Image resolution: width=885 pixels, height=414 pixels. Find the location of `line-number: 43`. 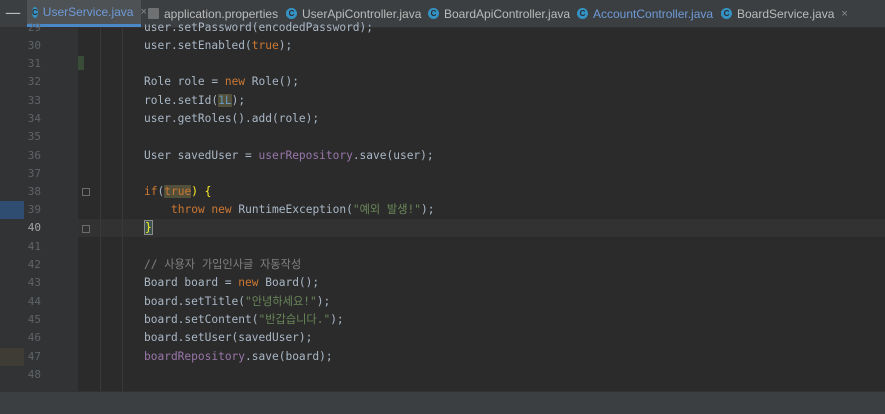

line-number: 43 is located at coordinates (34, 282).